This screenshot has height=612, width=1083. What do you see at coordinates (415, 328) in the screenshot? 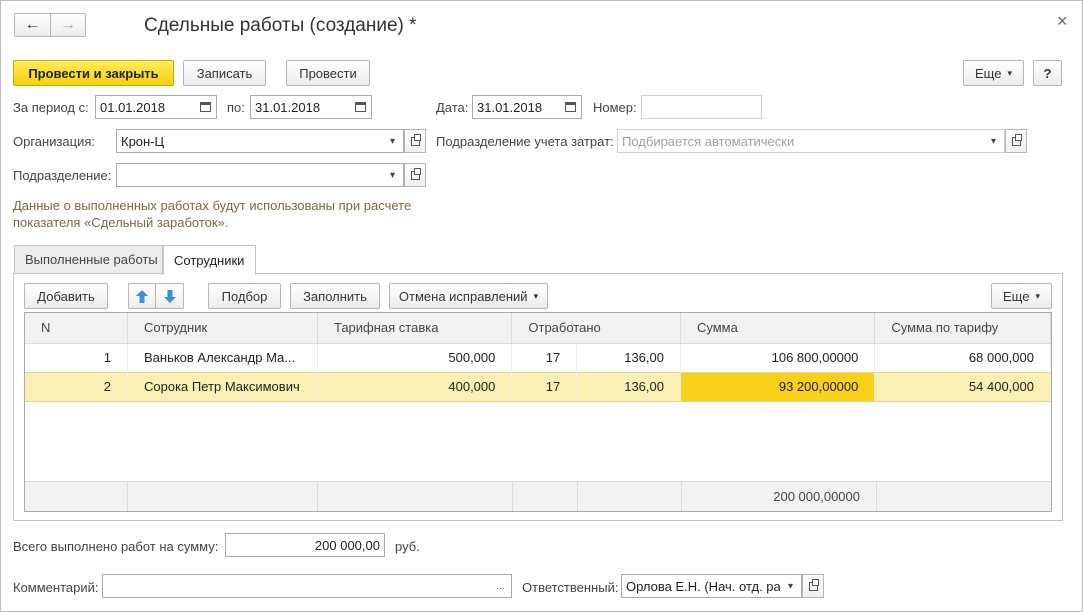
I see `column-header-rate: Тарифная ставка` at bounding box center [415, 328].